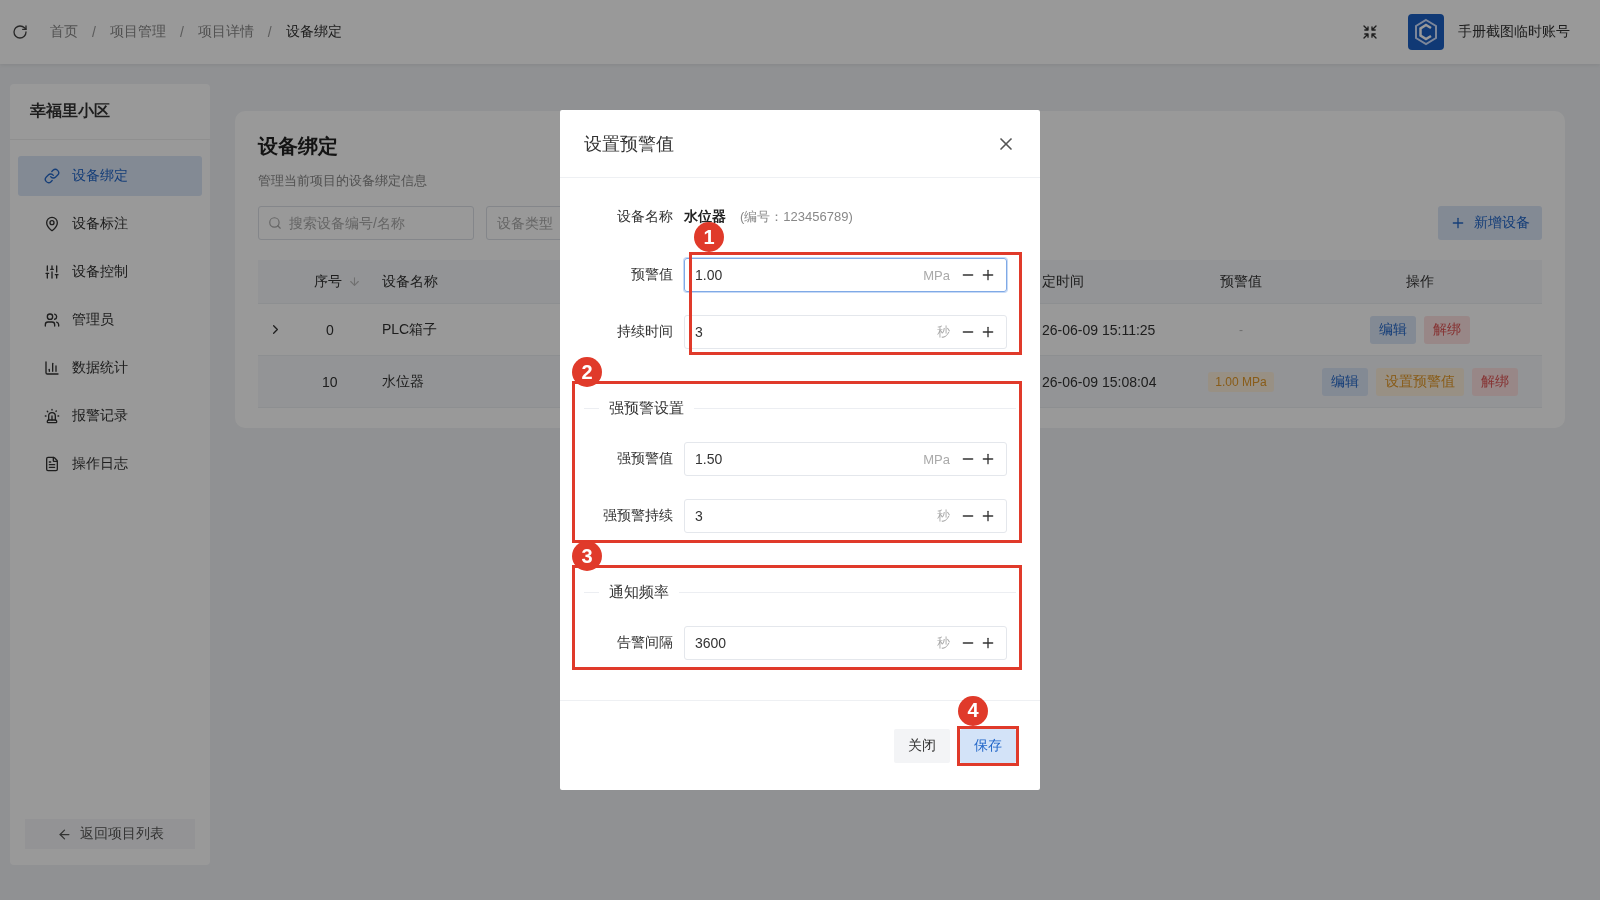 The width and height of the screenshot is (1600, 900). I want to click on highlight-frame, so click(988, 745).